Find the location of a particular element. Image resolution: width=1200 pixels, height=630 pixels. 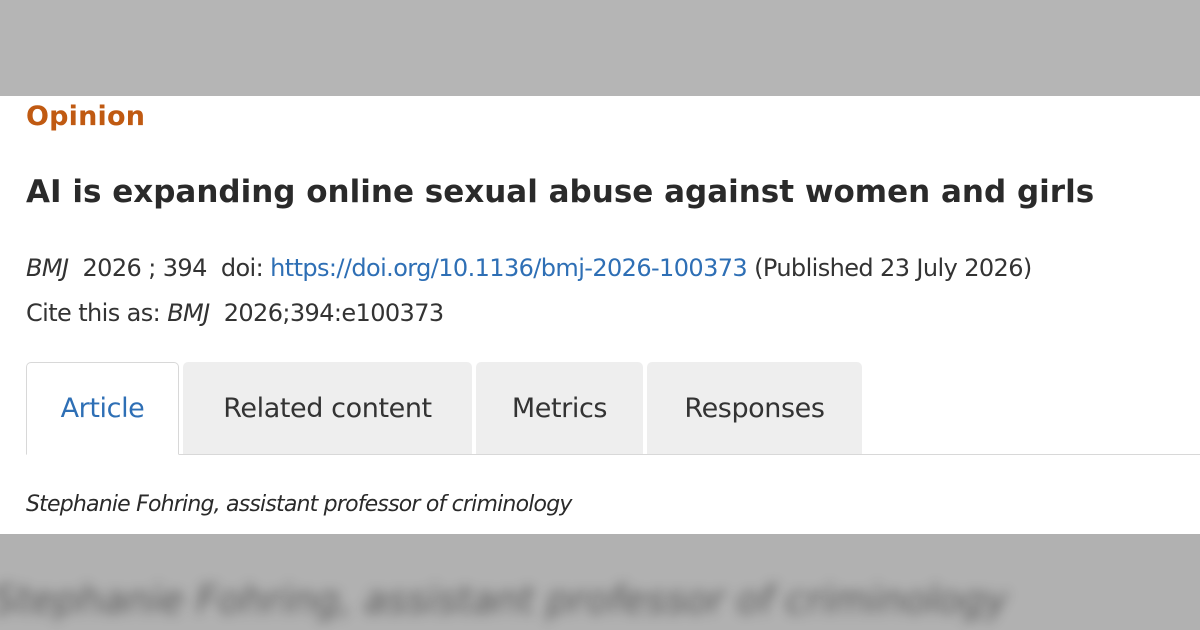

cite-as-line: Cite this as: BMJ 2026;394:e100373 is located at coordinates (235, 313).